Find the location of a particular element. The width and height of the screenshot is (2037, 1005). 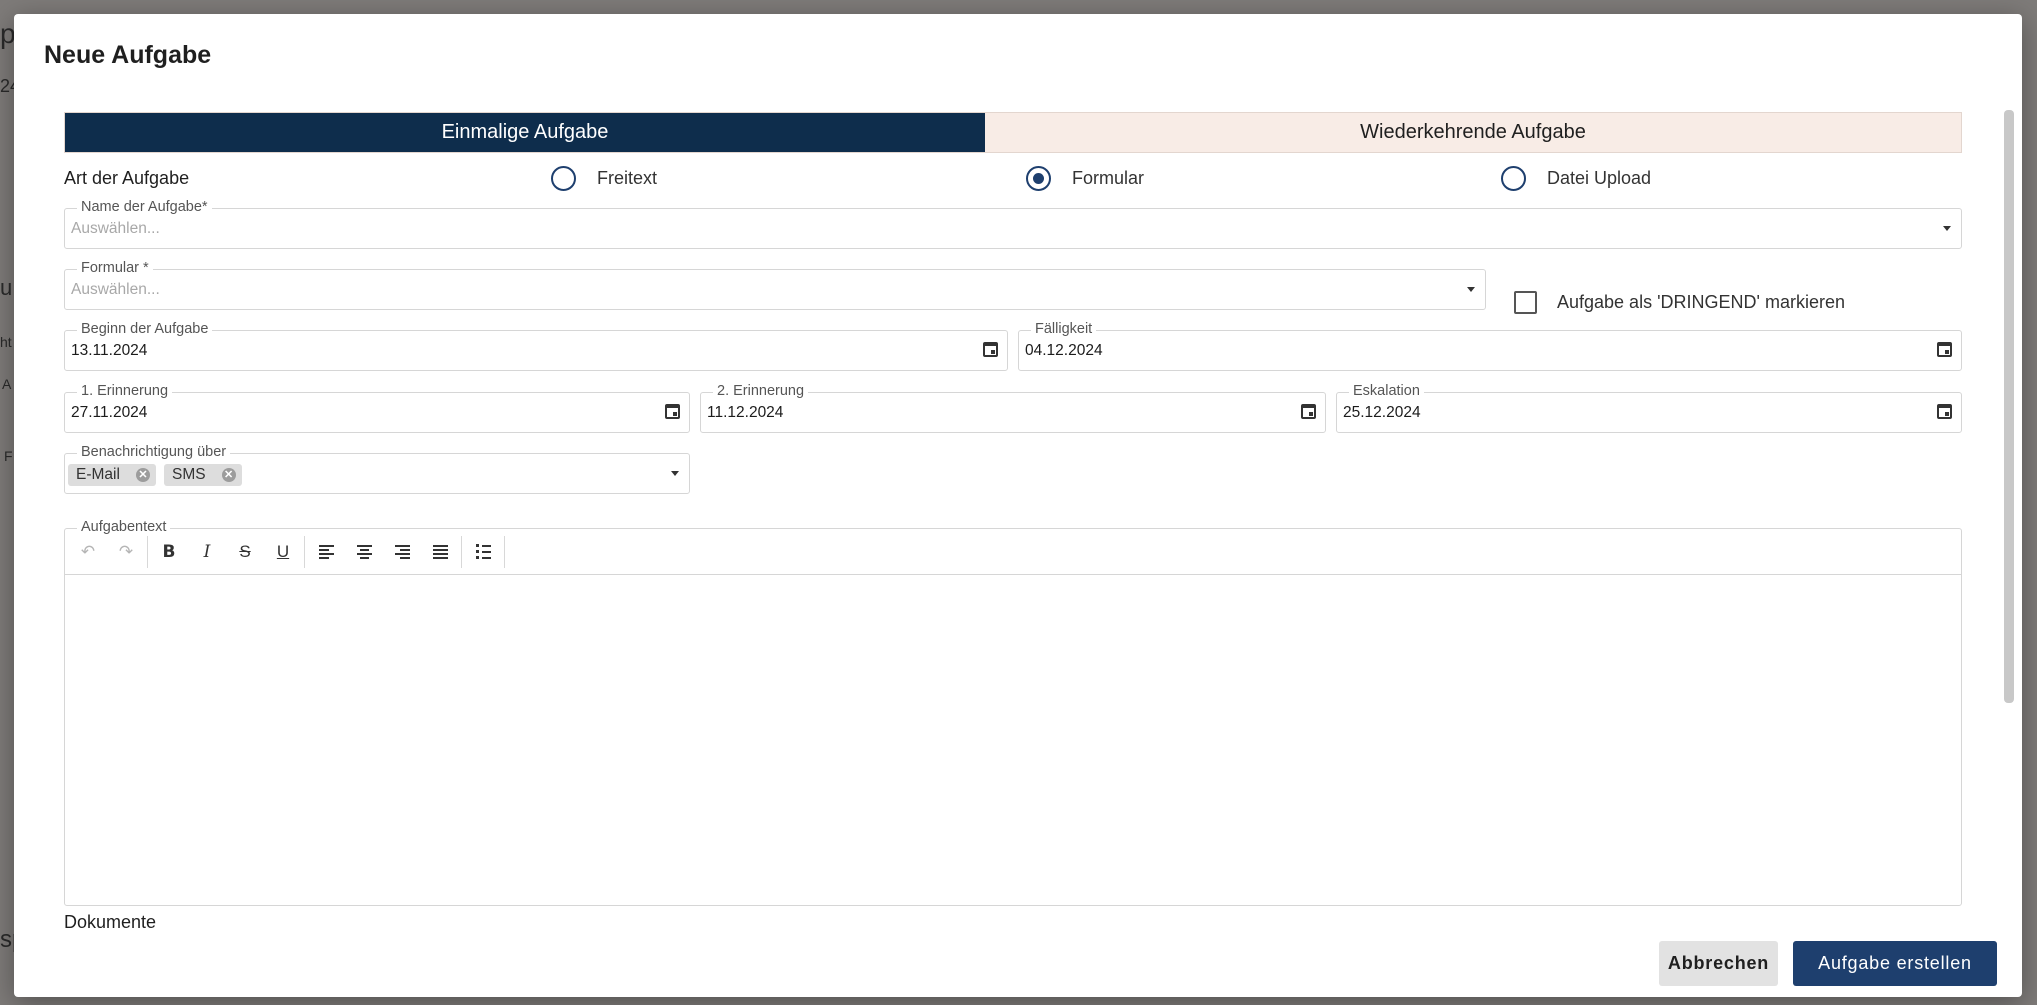

underline-icon: U is located at coordinates (283, 552).